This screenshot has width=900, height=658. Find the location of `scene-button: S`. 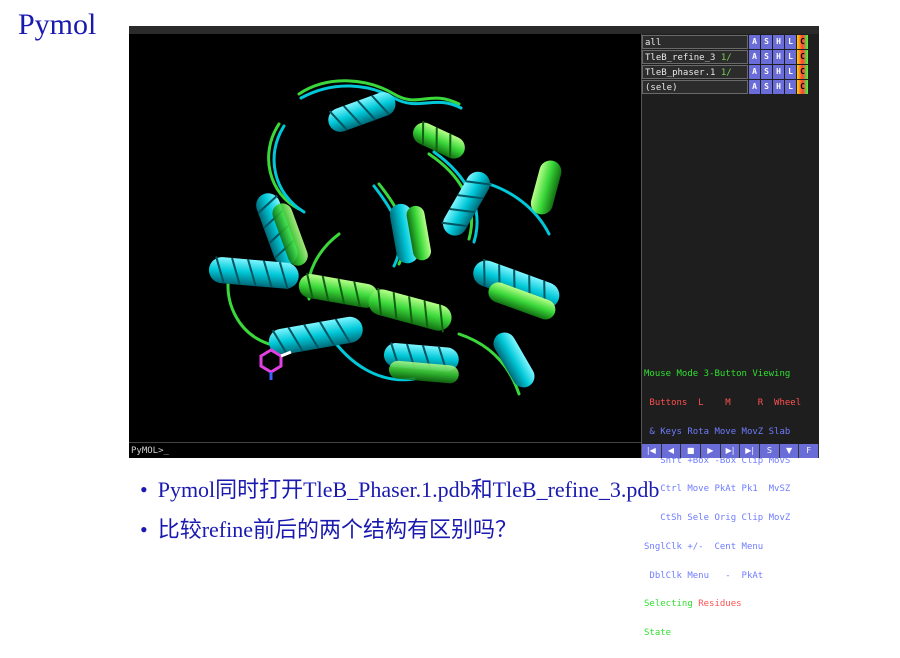

scene-button: S is located at coordinates (769, 451).